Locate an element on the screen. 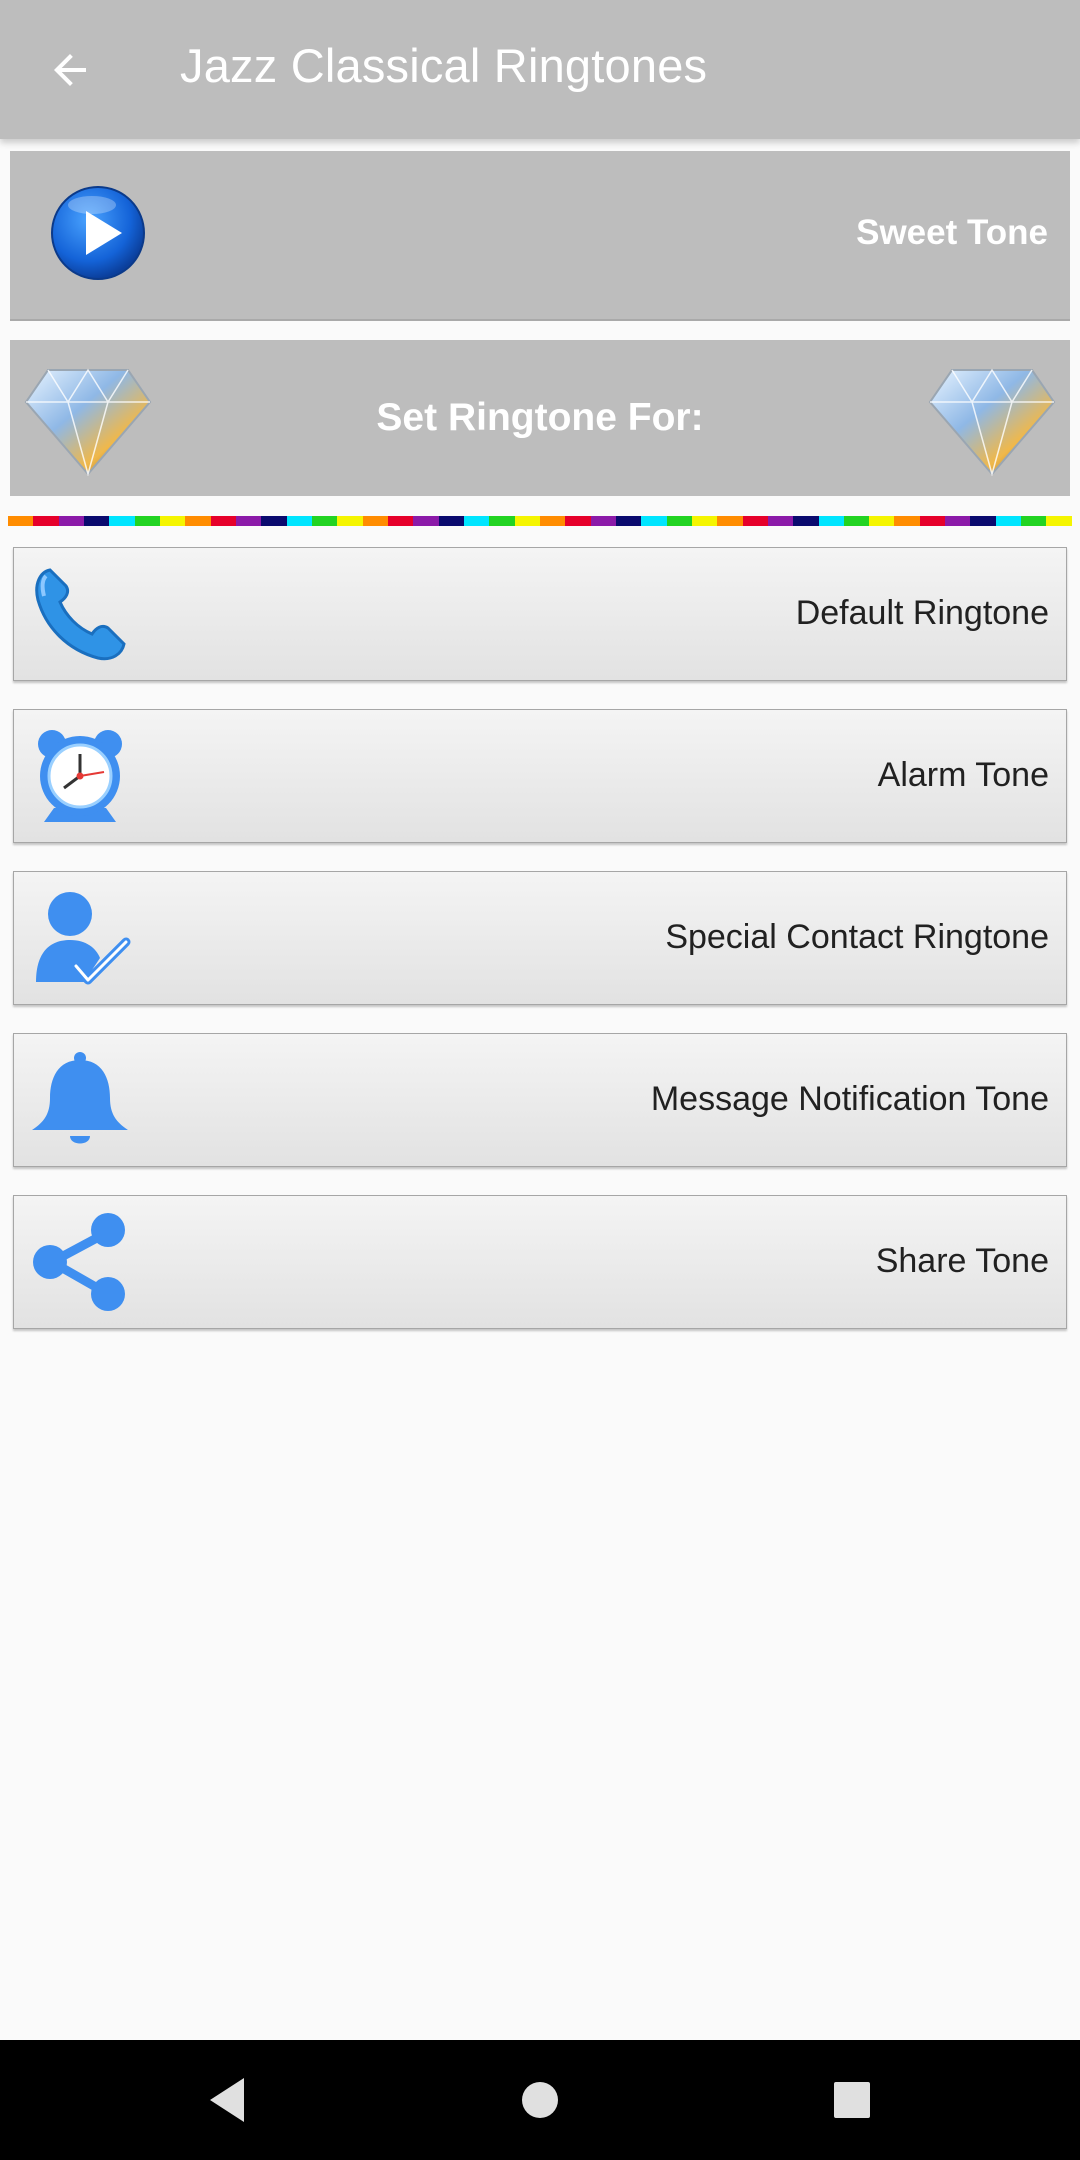 This screenshot has height=2160, width=1080. arrow-back-icon is located at coordinates (70, 70).